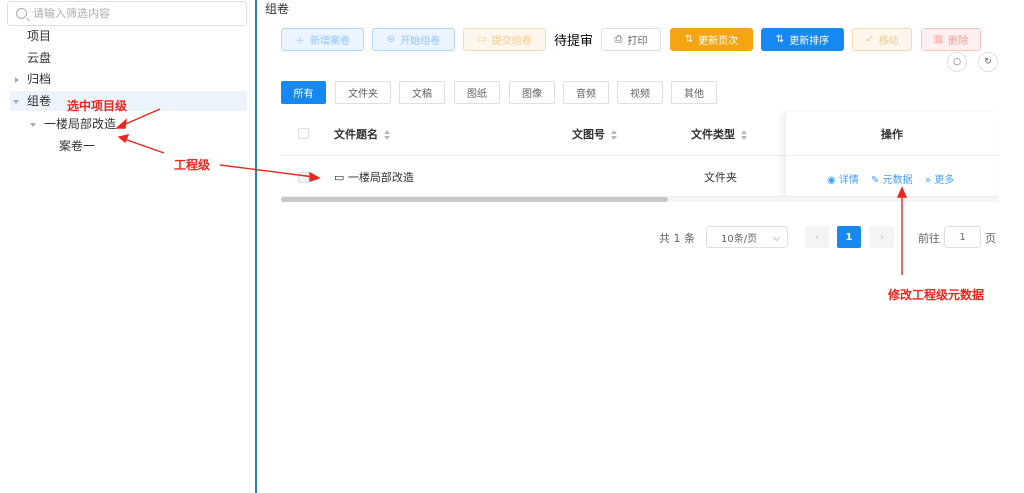 The height and width of the screenshot is (493, 1024). Describe the element at coordinates (97, 106) in the screenshot. I see `annotation-select-project: 选中项目级` at that location.